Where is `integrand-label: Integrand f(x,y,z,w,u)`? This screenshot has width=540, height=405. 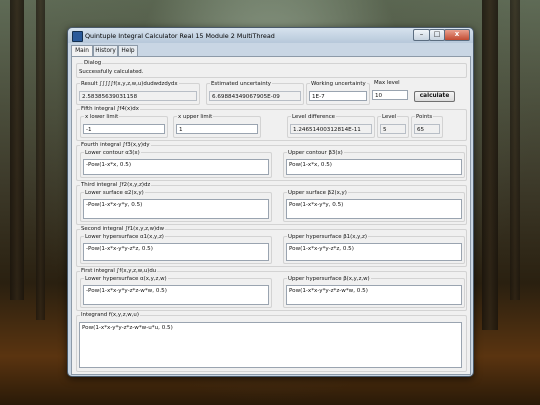 integrand-label: Integrand f(x,y,z,w,u) is located at coordinates (110, 315).